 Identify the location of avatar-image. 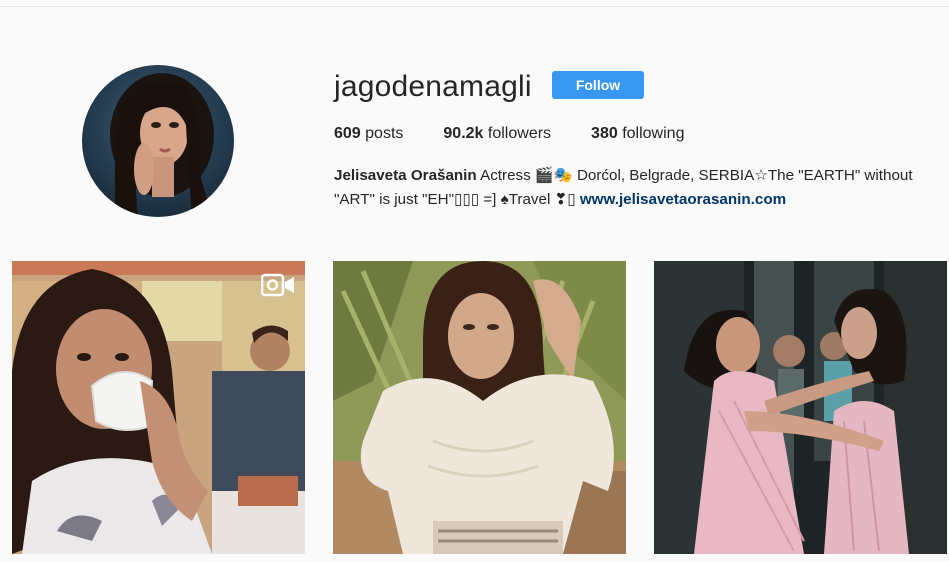
(158, 141).